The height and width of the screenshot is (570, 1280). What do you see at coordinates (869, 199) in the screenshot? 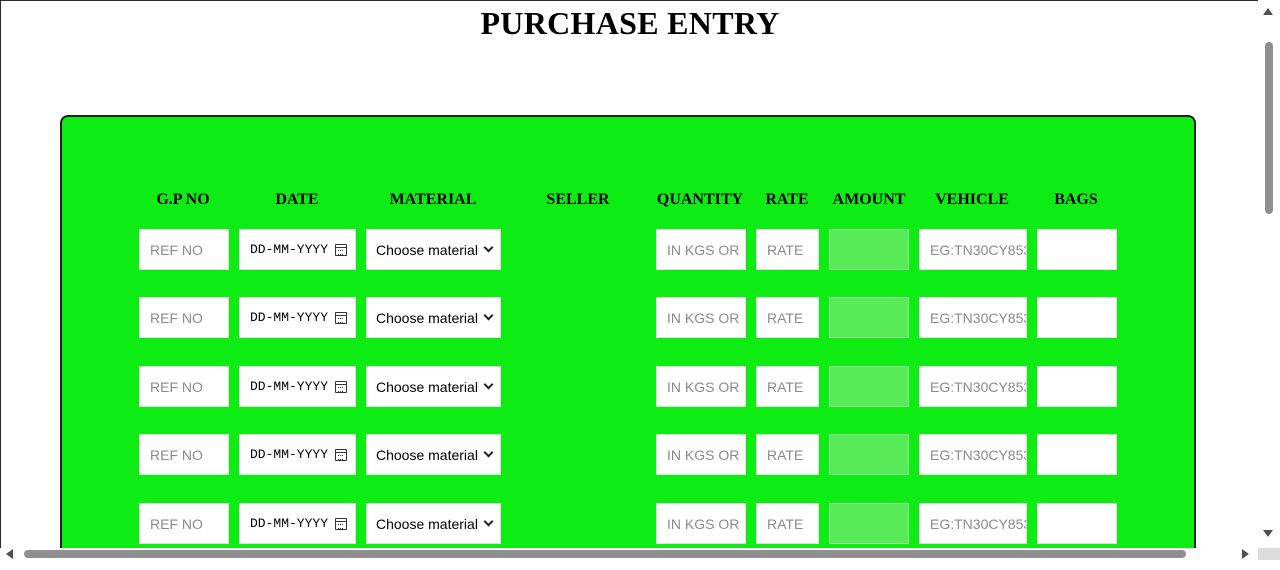
I see `header-amount: AMOUNT` at bounding box center [869, 199].